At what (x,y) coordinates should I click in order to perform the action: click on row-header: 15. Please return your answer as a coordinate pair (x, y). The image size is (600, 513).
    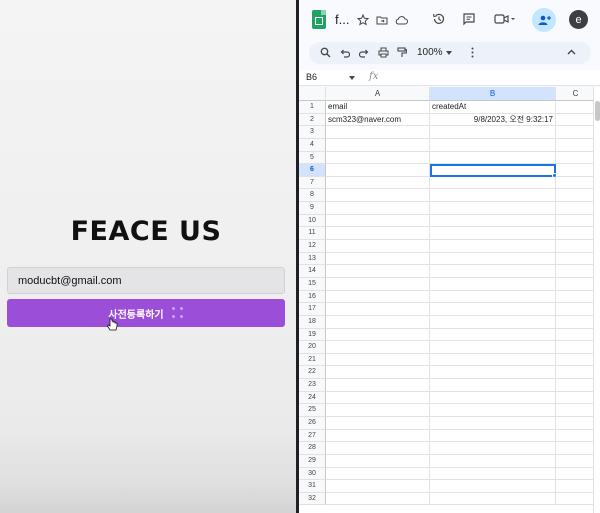
    Looking at the image, I should click on (312, 284).